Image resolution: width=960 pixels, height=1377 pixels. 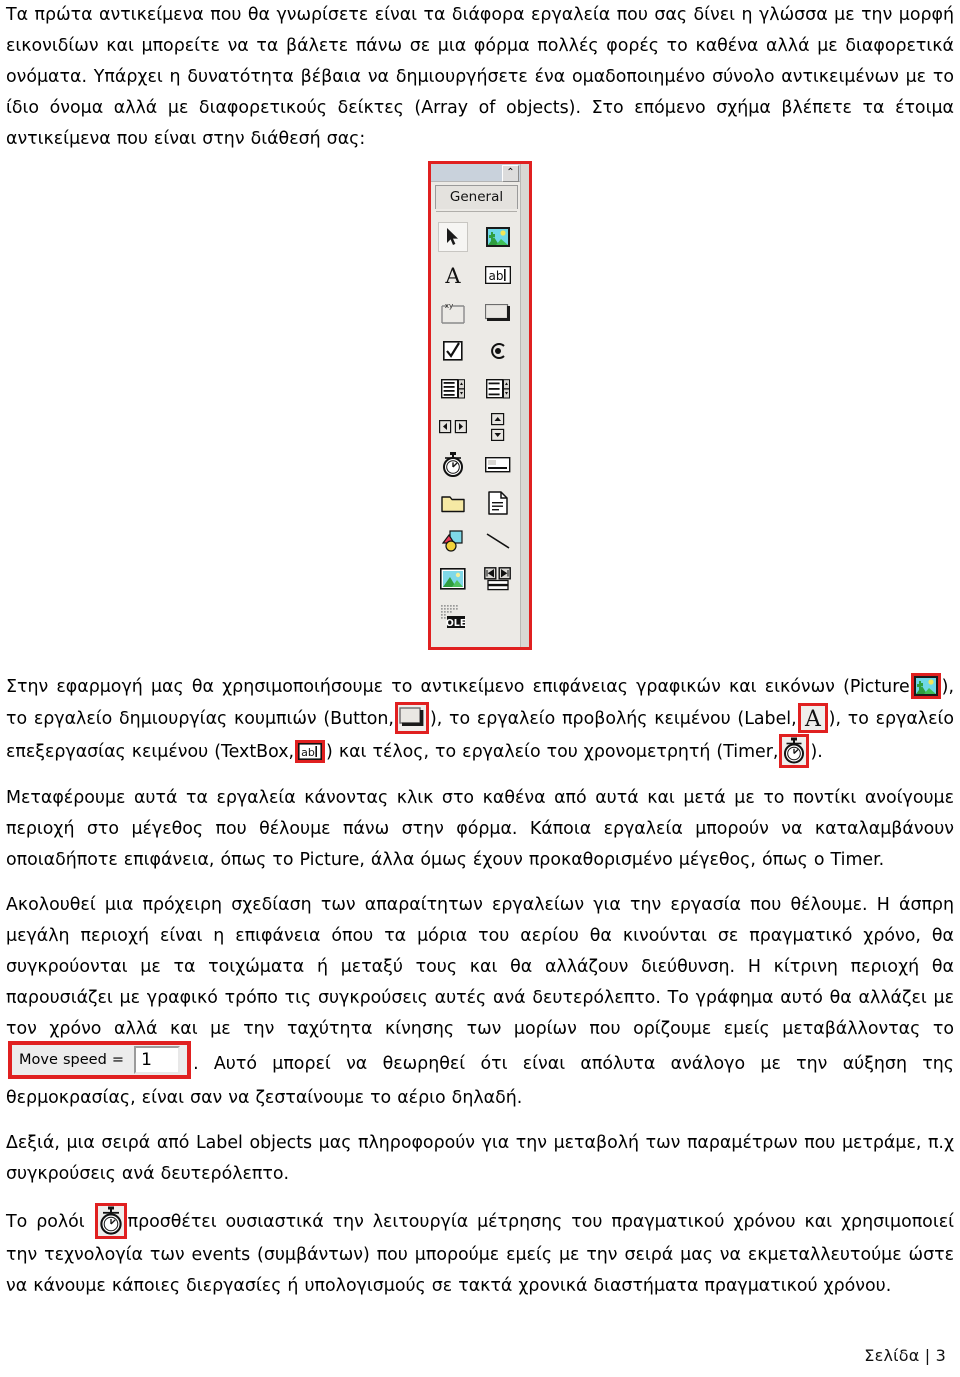 I want to click on vb-toolbox-panel: ⌃ General A ab xy OLE, so click(x=480, y=405).